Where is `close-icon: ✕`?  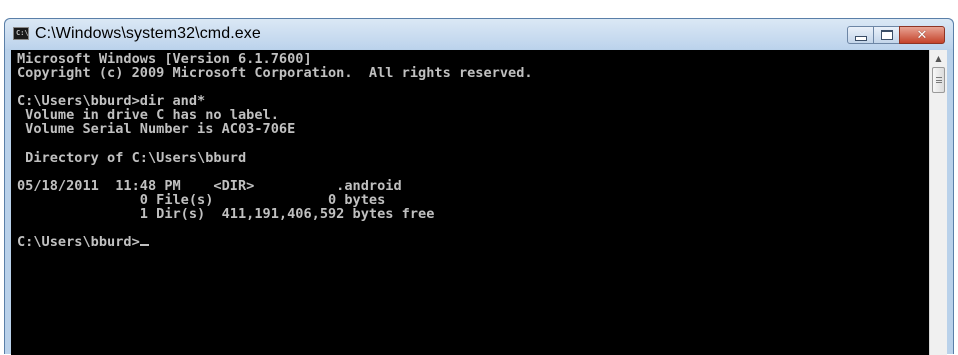
close-icon: ✕ is located at coordinates (922, 35).